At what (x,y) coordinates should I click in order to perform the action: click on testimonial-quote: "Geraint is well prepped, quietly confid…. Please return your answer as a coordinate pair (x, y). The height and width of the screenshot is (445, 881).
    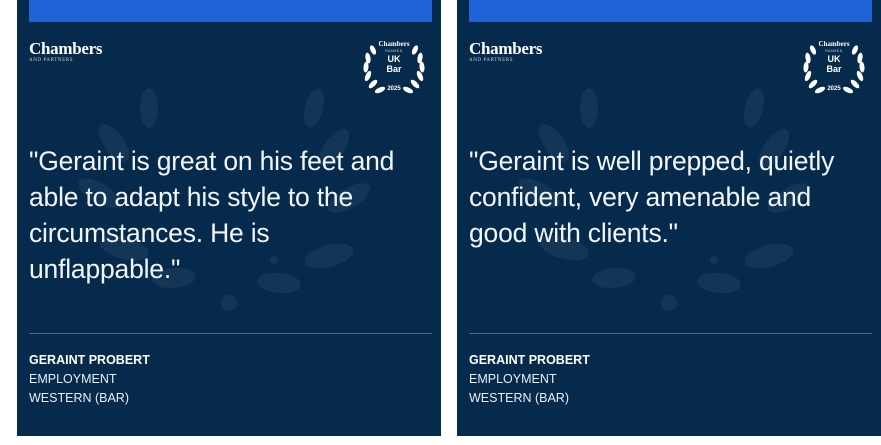
    Looking at the image, I should click on (652, 197).